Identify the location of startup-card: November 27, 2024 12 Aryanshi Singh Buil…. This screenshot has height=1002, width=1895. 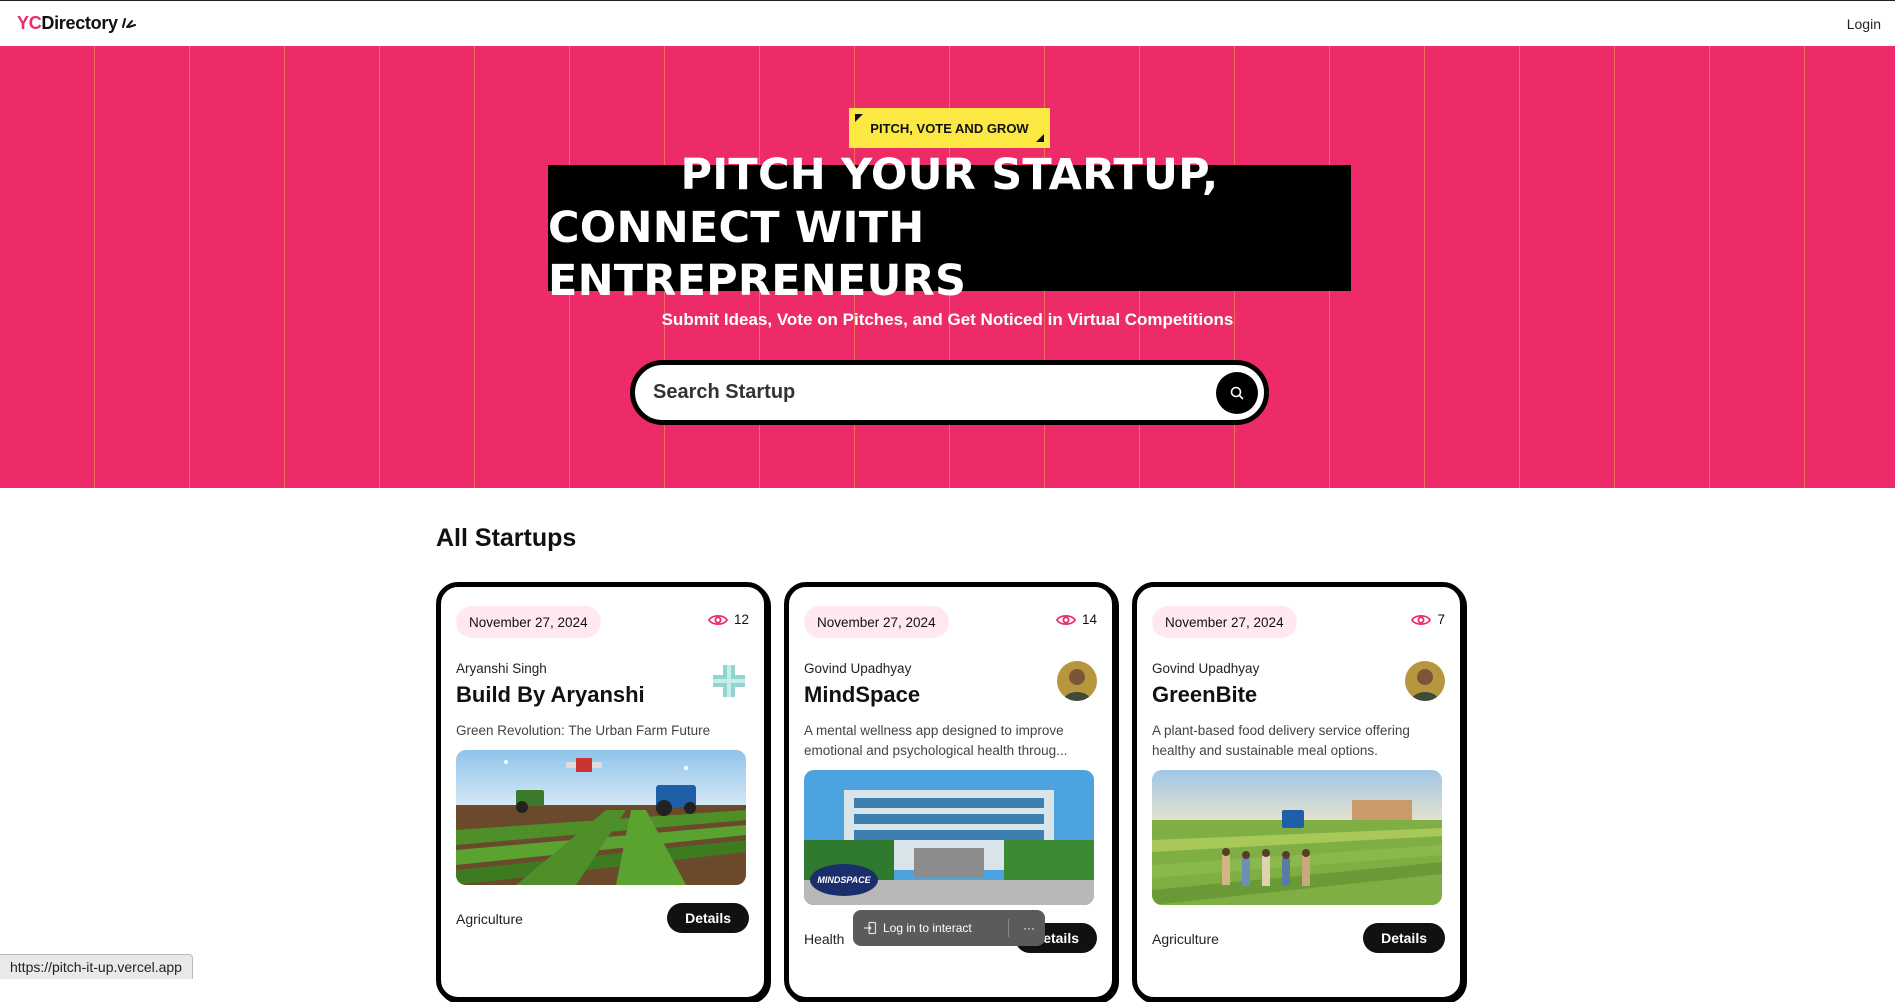
(602, 792).